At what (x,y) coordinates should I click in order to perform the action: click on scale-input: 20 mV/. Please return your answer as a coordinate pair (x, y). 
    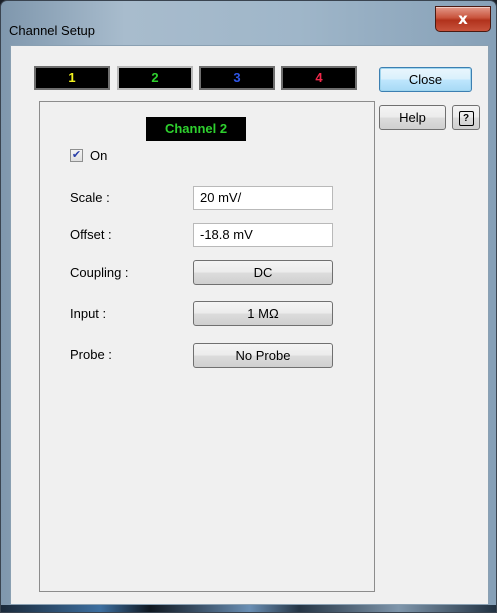
    Looking at the image, I should click on (263, 198).